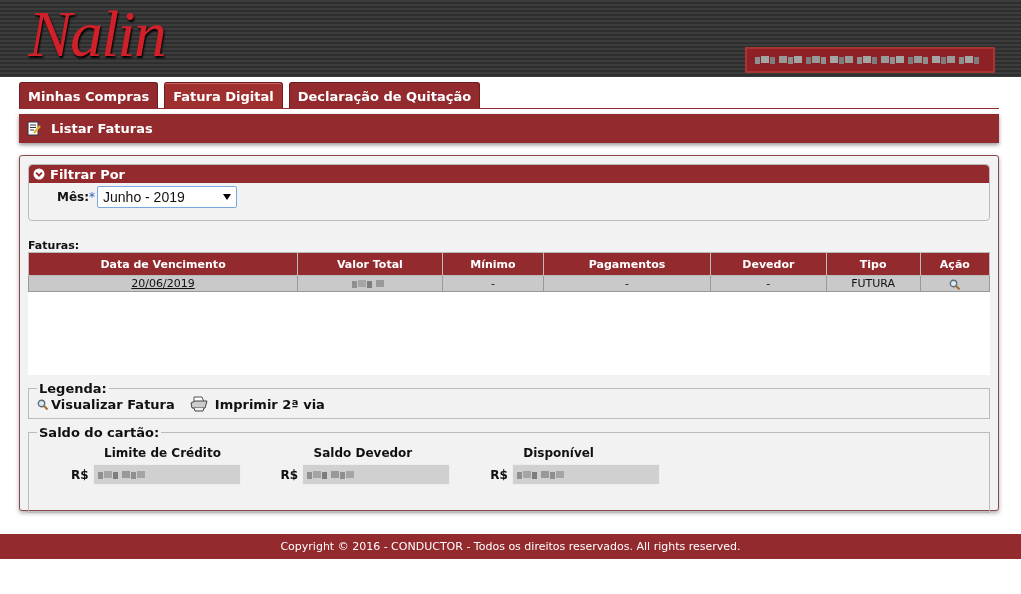 This screenshot has height=594, width=1021. Describe the element at coordinates (198, 404) in the screenshot. I see `printer-icon` at that location.